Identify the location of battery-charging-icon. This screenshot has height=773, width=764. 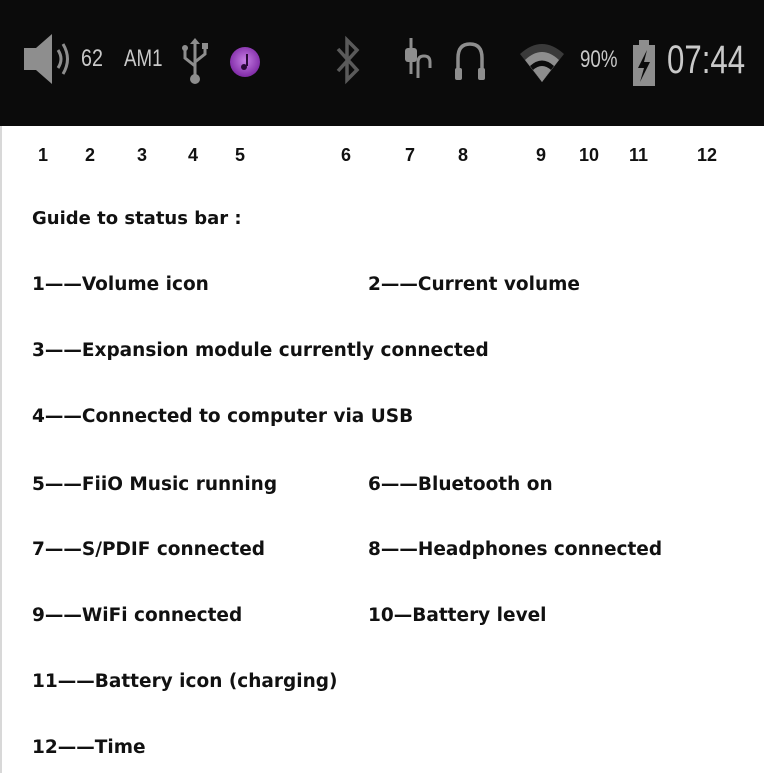
(644, 63).